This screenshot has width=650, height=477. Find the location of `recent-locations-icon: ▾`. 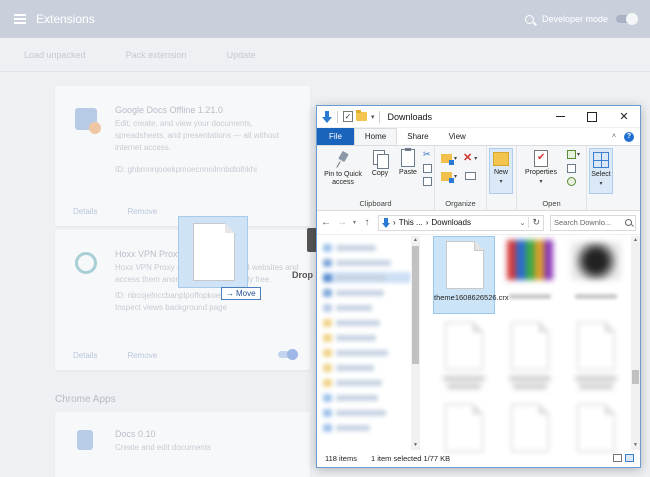

recent-locations-icon: ▾ is located at coordinates (354, 222).